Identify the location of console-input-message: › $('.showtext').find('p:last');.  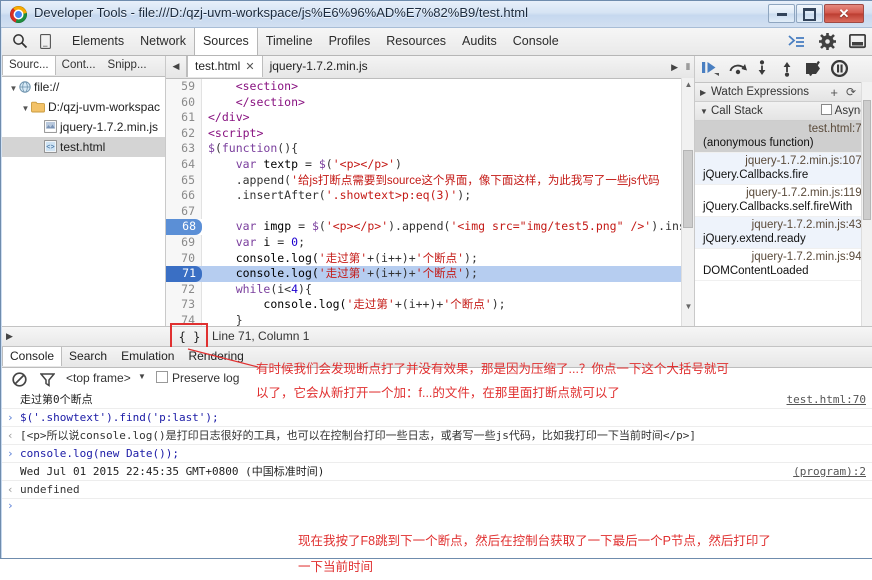
(437, 418).